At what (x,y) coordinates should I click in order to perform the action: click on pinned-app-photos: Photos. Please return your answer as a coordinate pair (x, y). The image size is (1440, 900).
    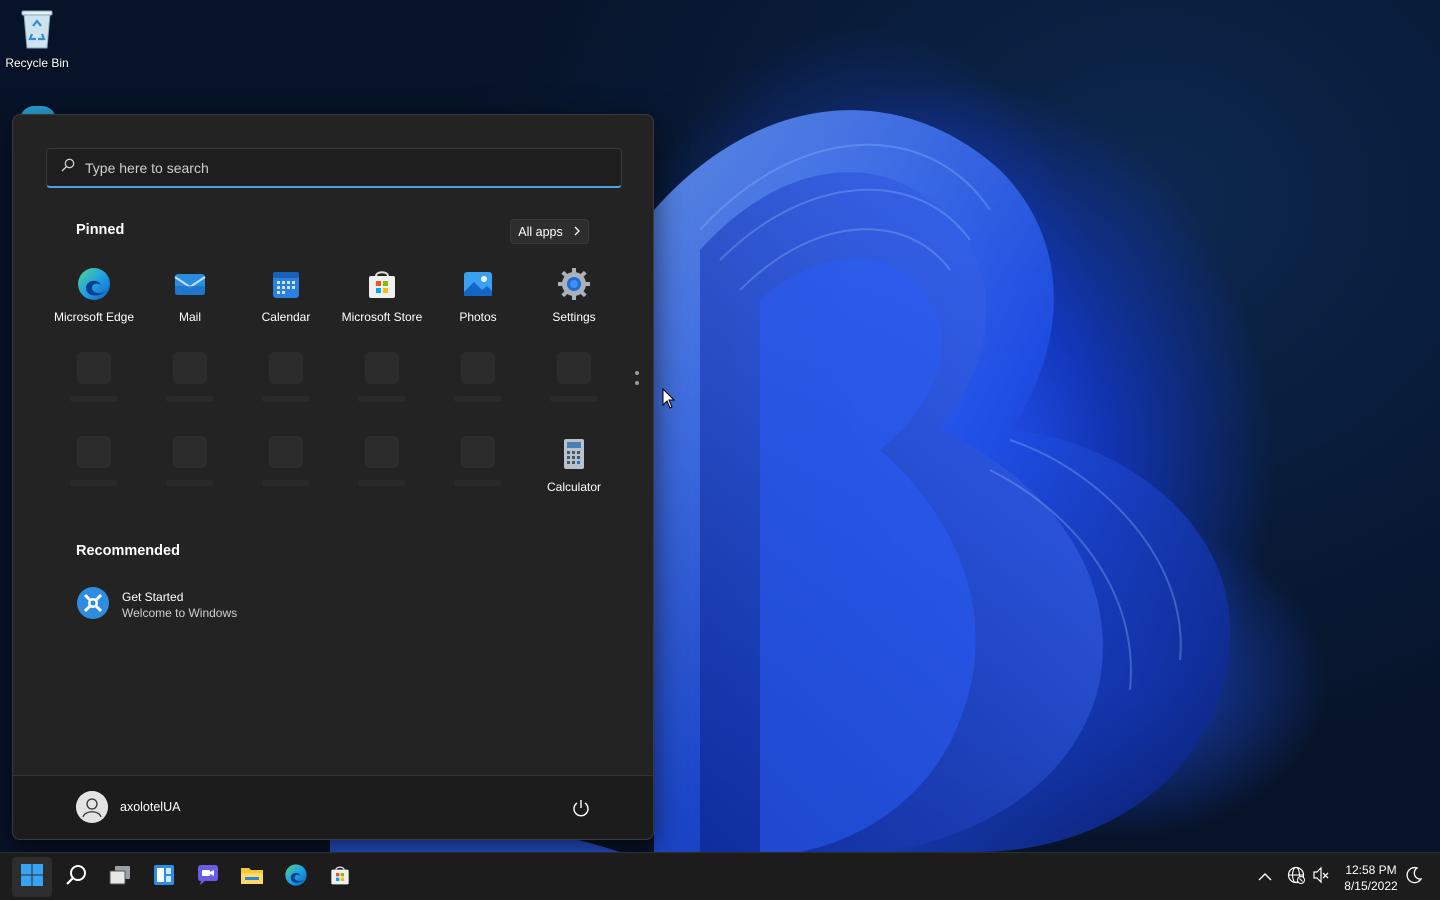
    Looking at the image, I should click on (478, 297).